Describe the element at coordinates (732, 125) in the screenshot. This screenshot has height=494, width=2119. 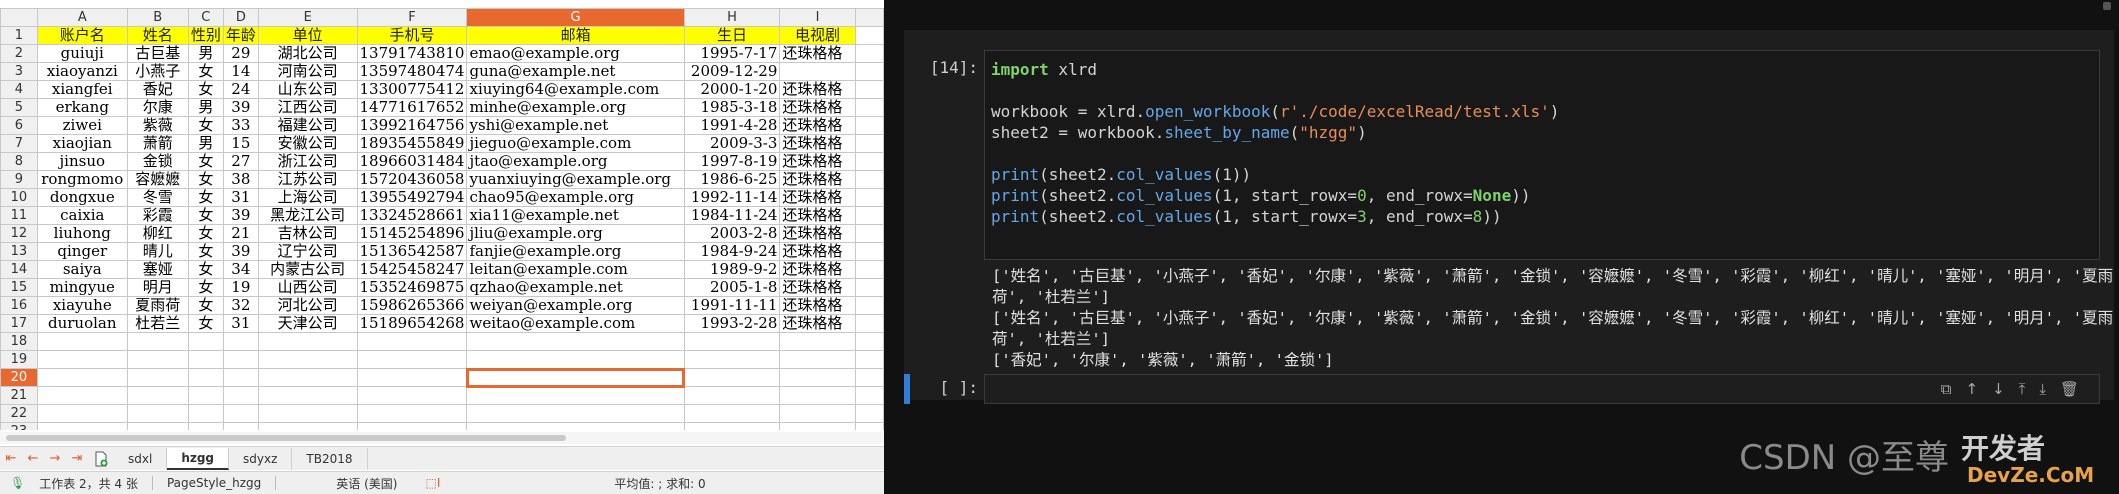
I see `cell: 1991-4-28` at that location.